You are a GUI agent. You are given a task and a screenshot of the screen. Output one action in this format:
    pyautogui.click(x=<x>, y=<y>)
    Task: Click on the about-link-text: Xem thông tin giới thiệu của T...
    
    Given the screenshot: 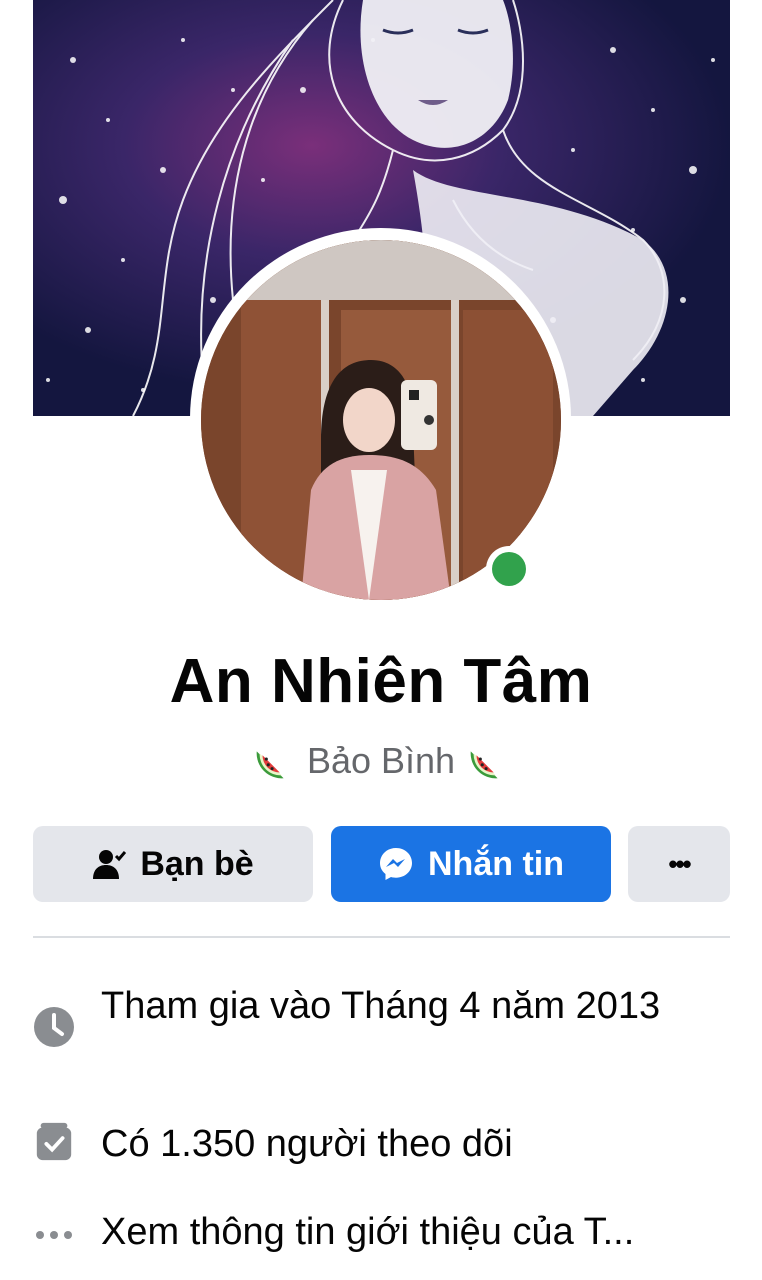 What is the action you would take?
    pyautogui.click(x=401, y=1232)
    